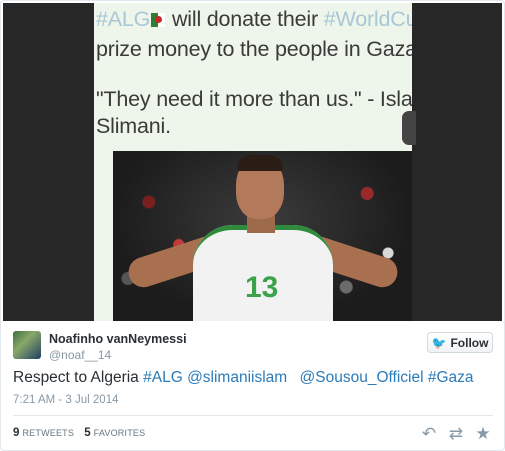 The width and height of the screenshot is (505, 451). I want to click on tweet-stats: 9 RETWEETS 5 FAVORITES, so click(79, 433).